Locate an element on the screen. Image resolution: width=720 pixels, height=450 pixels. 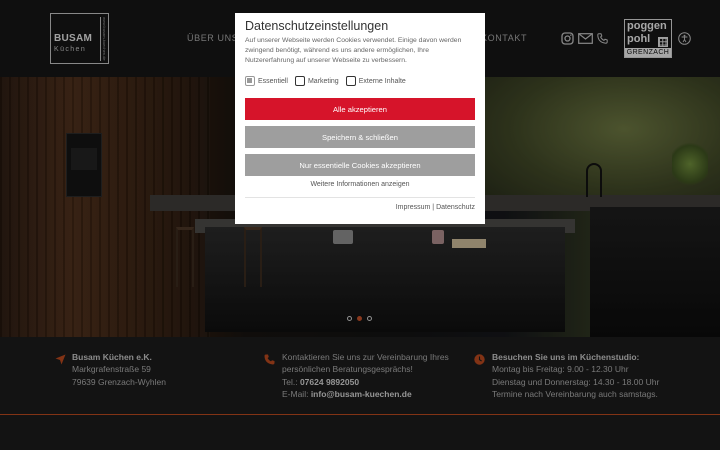
option-label: Essentiell is located at coordinates (273, 81).